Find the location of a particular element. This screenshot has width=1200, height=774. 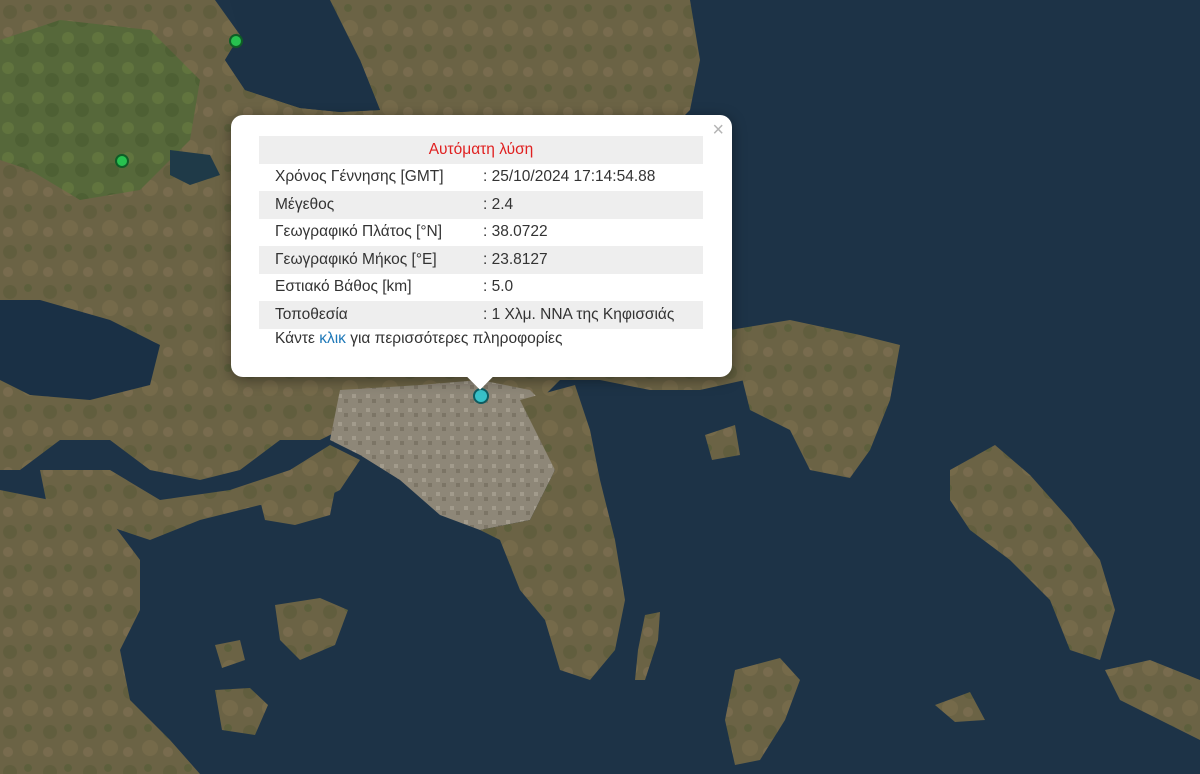

row-label: Μέγεθος is located at coordinates (371, 205).